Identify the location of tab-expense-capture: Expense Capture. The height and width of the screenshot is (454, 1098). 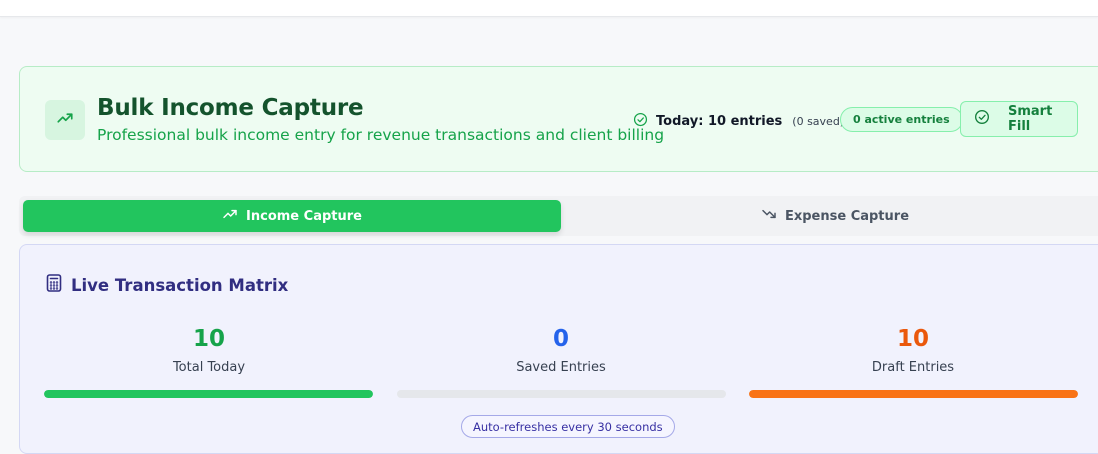
(831, 216).